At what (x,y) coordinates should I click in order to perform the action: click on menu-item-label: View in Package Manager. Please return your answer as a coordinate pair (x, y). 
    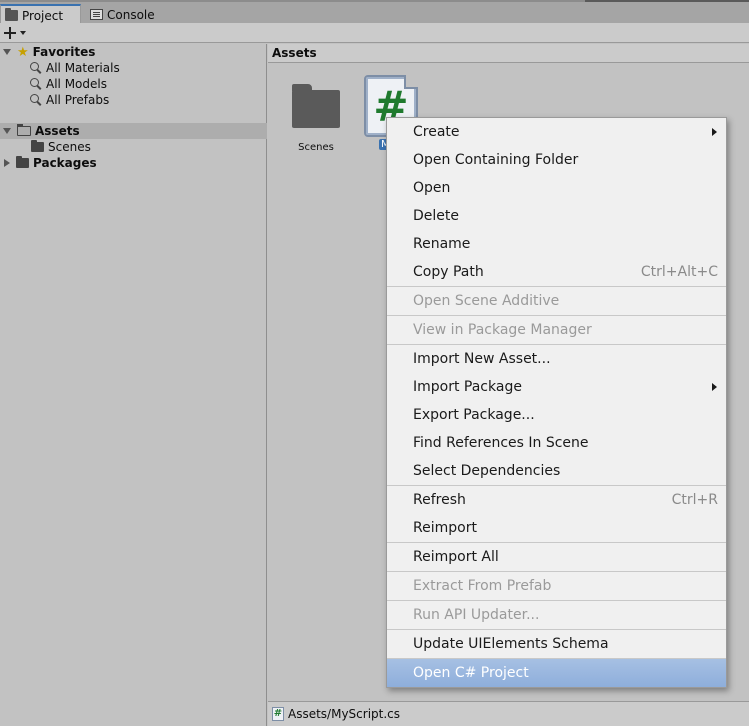
    Looking at the image, I should click on (502, 330).